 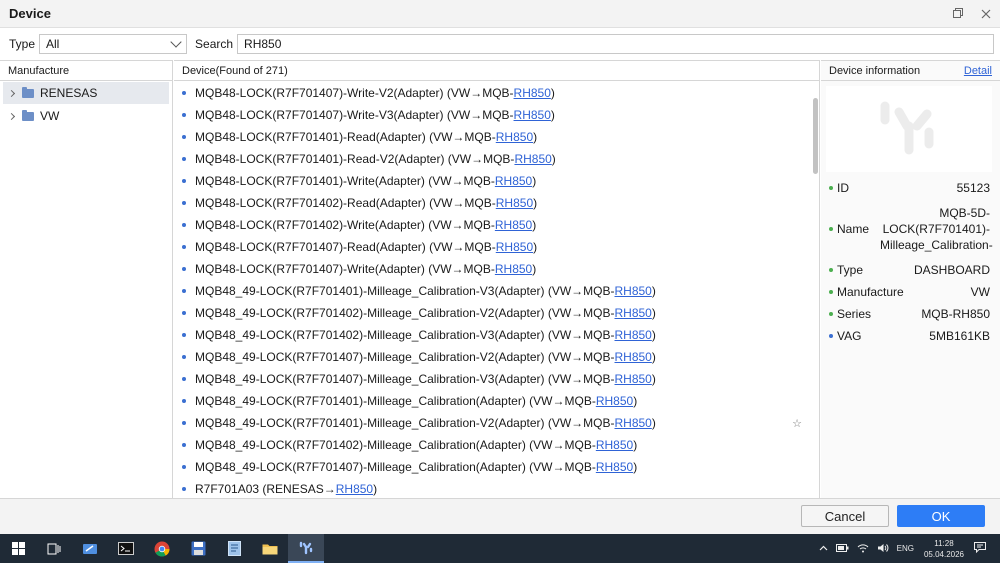 I want to click on task-view-icon, so click(x=54, y=548).